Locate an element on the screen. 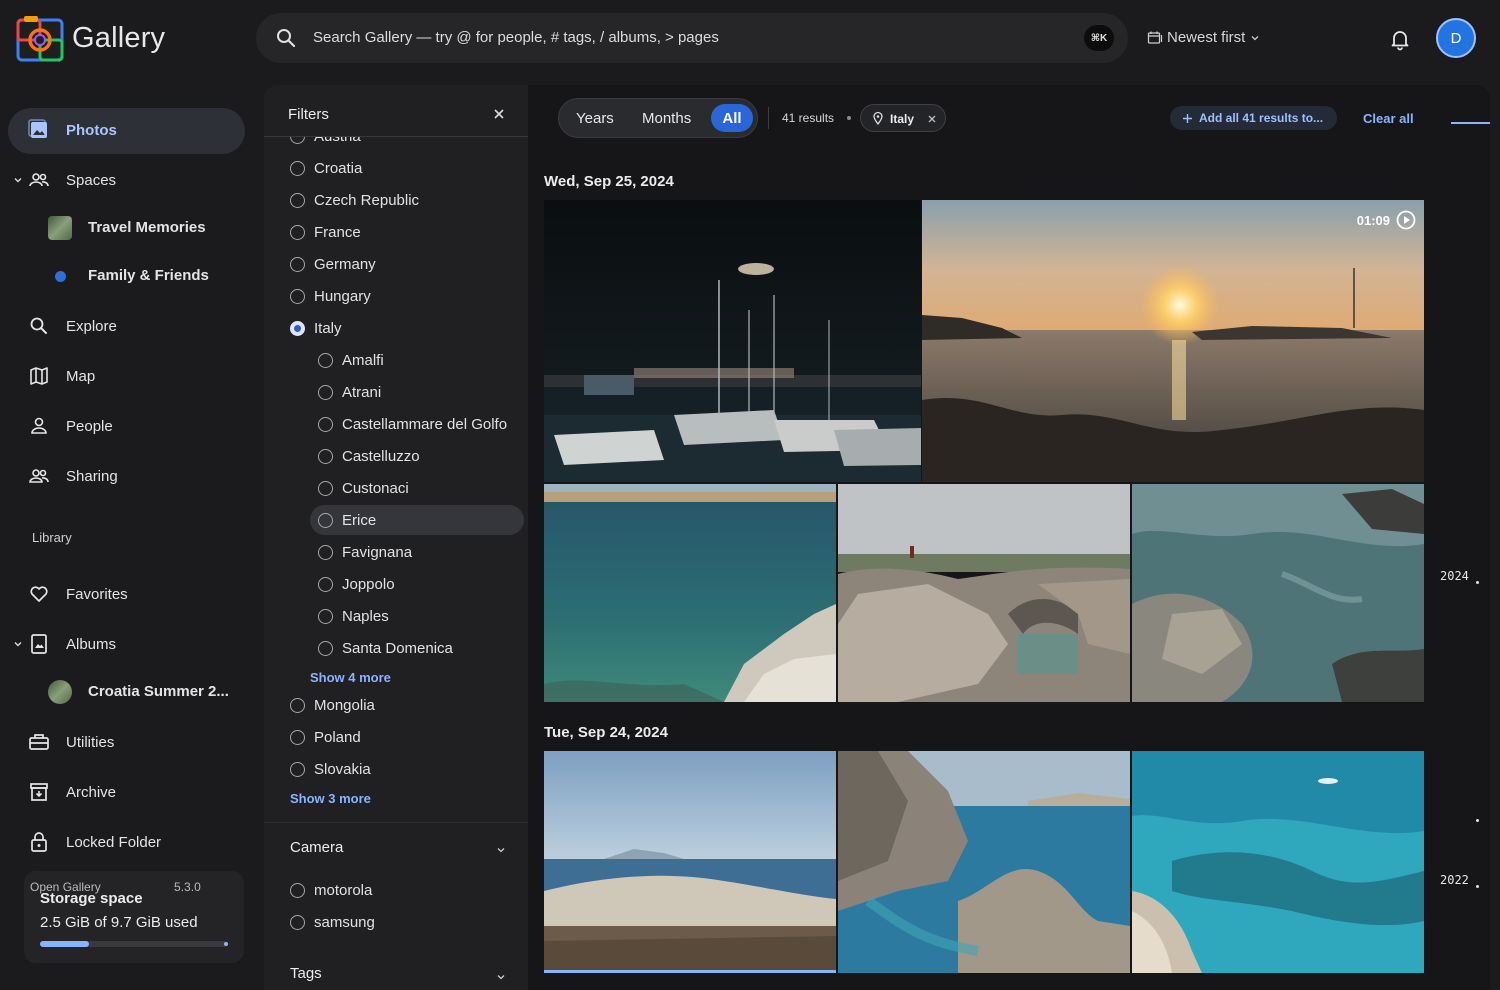 The height and width of the screenshot is (990, 1500). space-label: Travel Memories is located at coordinates (147, 227).